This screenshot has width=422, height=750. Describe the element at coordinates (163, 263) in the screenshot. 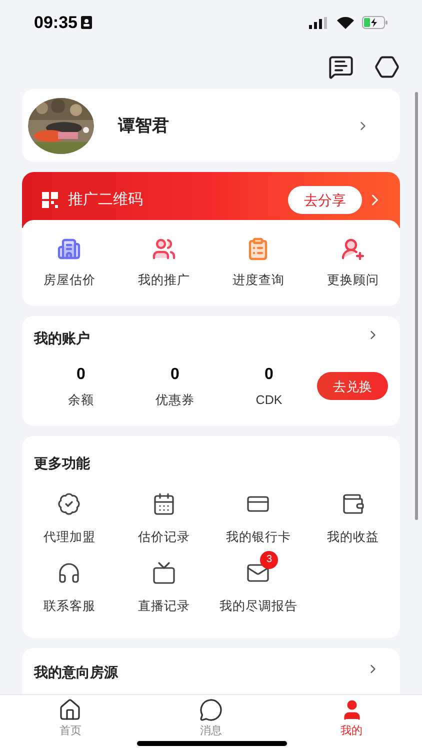

I see `quick-action: 我的推广` at that location.